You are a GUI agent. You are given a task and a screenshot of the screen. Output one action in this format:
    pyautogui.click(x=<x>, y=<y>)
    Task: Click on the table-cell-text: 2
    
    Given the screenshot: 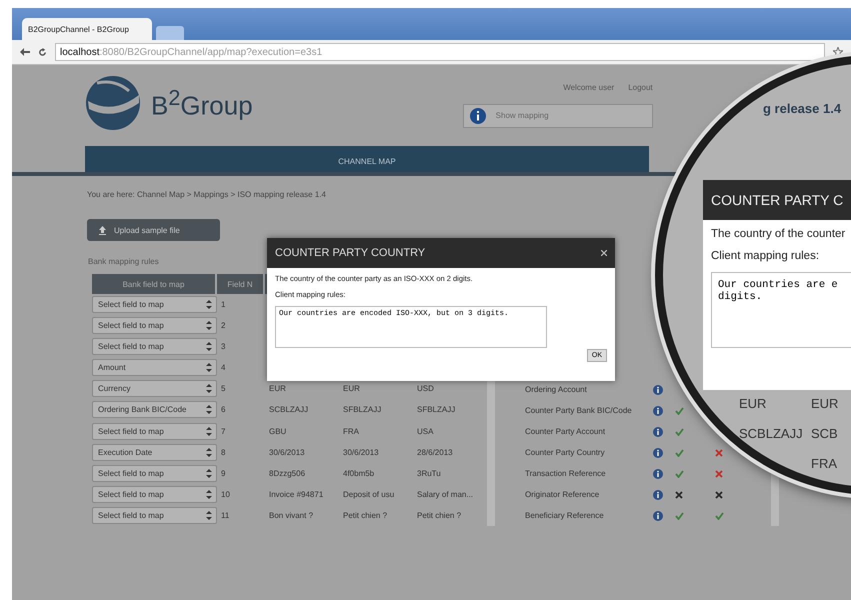 What is the action you would take?
    pyautogui.click(x=223, y=326)
    